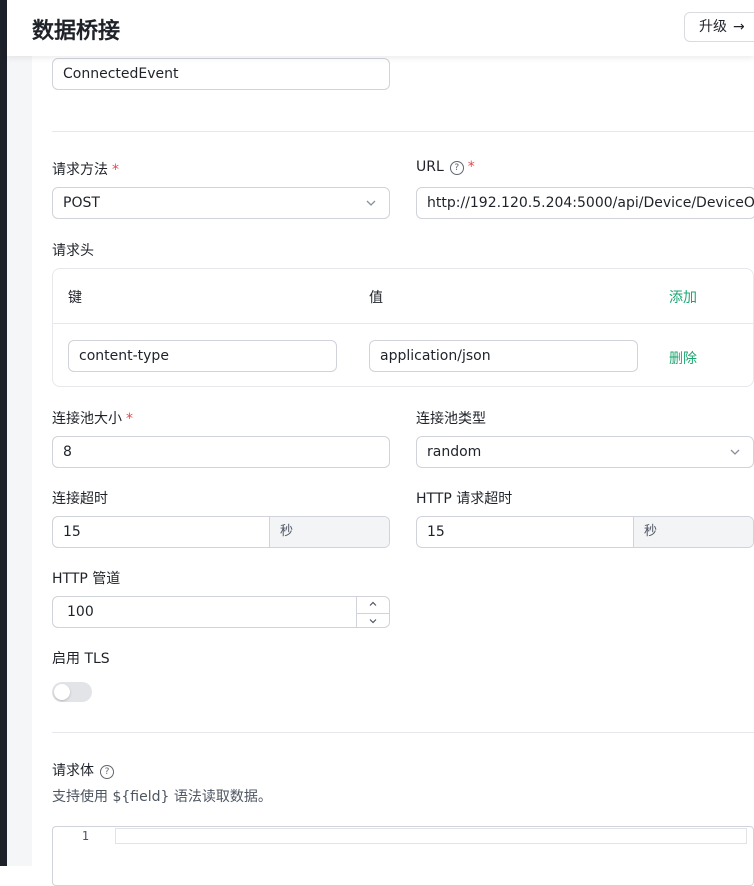 The height and width of the screenshot is (886, 754). I want to click on event-name-input: ConnectedEvent, so click(221, 74).